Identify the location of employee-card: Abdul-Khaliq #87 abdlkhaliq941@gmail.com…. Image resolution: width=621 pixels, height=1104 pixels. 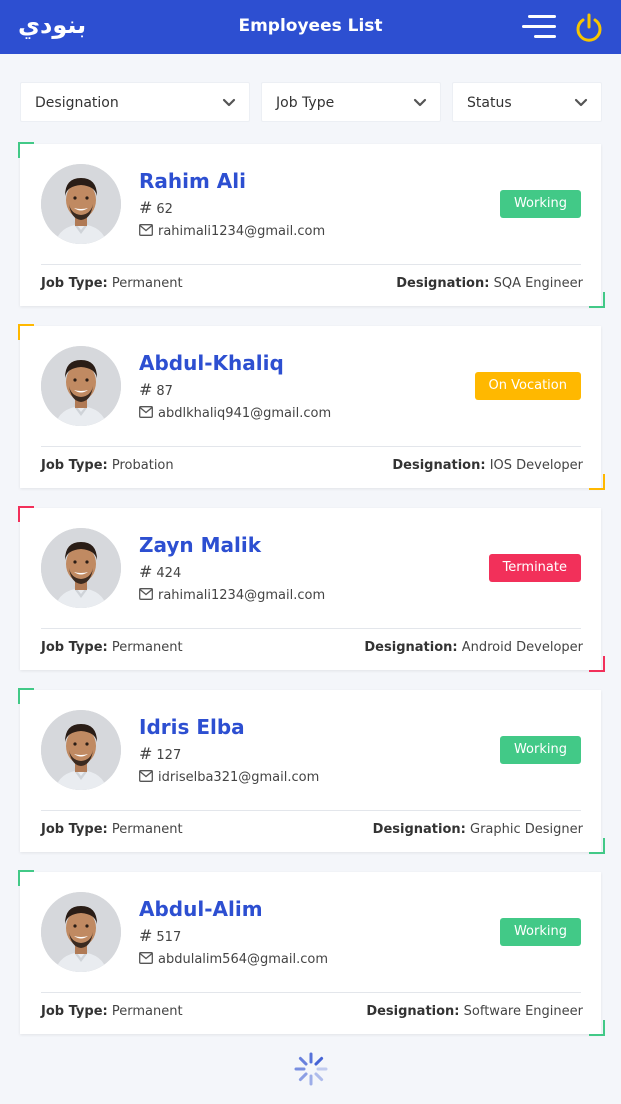
(311, 407).